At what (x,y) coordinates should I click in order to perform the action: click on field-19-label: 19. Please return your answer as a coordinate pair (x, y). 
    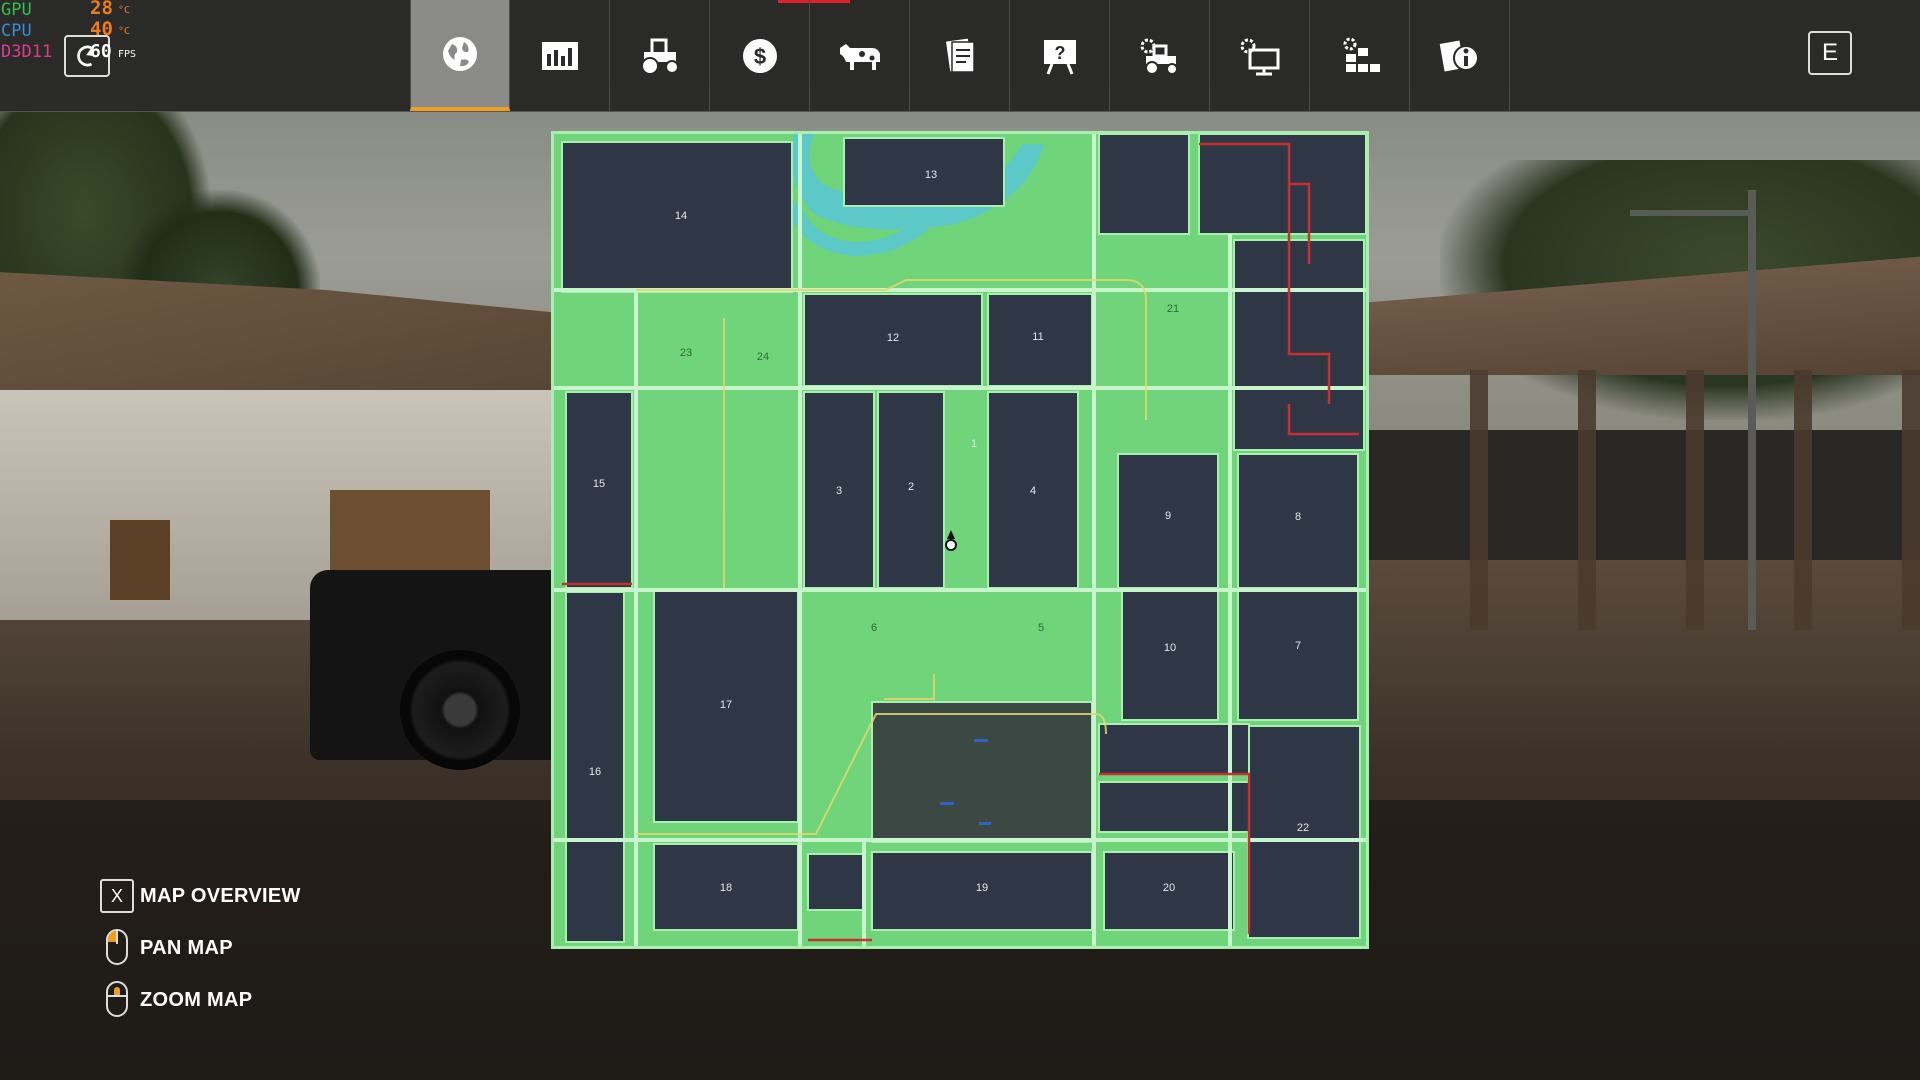
    Looking at the image, I should click on (982, 888).